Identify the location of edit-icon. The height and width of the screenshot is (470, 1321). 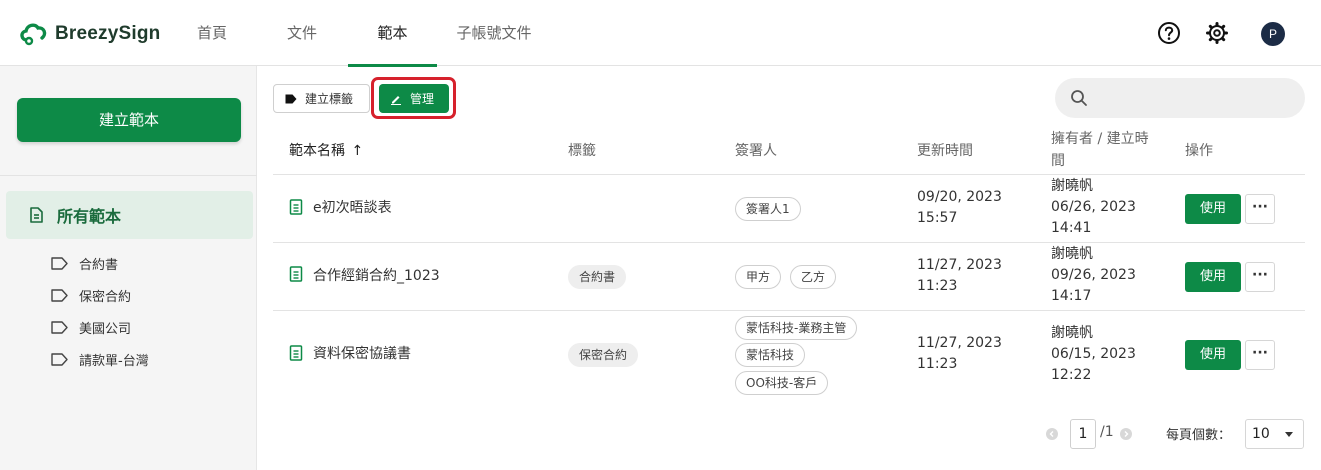
(396, 100).